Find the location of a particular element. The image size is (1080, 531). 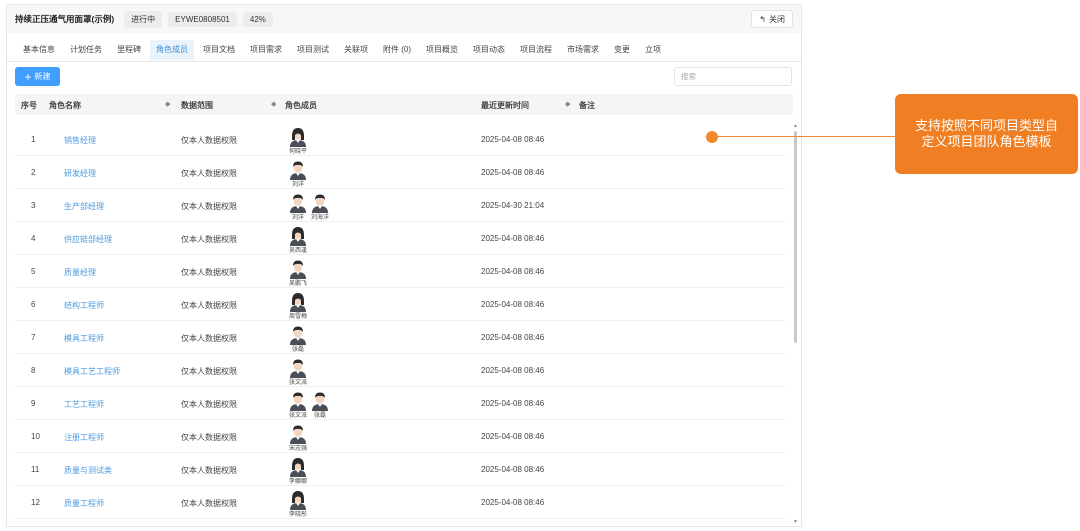

table-row: 11 质量与测试类 仅本人数据权限 李娜娜 2025-04-08 08:46 is located at coordinates (400, 469).